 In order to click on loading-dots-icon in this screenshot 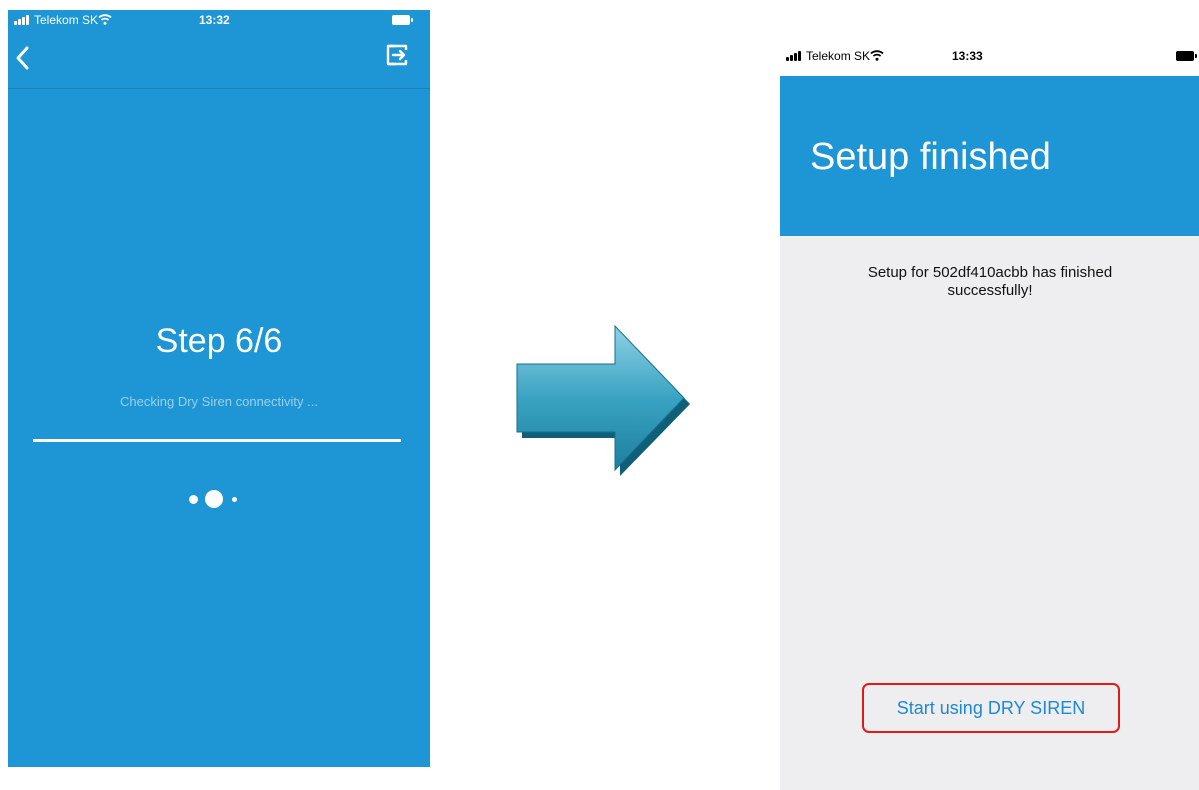, I will do `click(223, 499)`.